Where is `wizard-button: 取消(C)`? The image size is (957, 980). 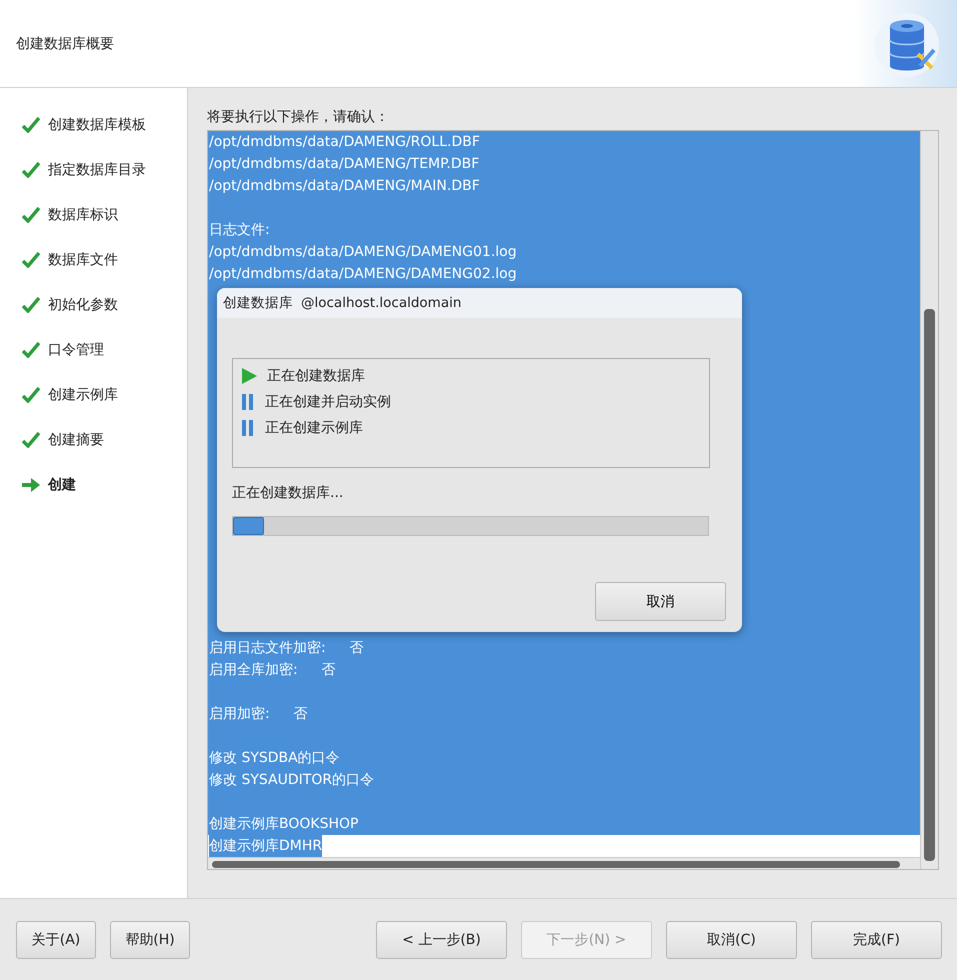
wizard-button: 取消(C) is located at coordinates (731, 939).